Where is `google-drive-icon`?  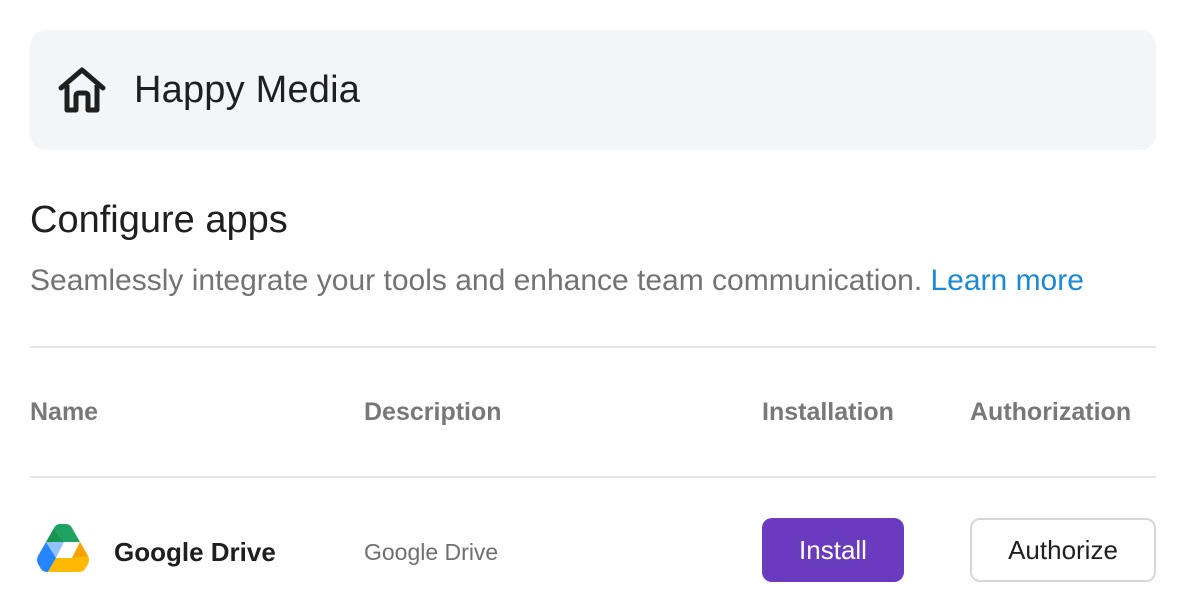
google-drive-icon is located at coordinates (63, 548).